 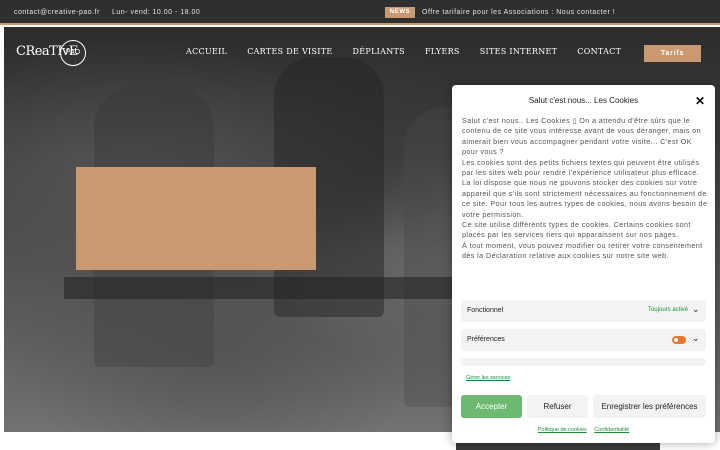 What do you see at coordinates (519, 53) in the screenshot?
I see `nav-item-sites-internet: SITES INTERNET` at bounding box center [519, 53].